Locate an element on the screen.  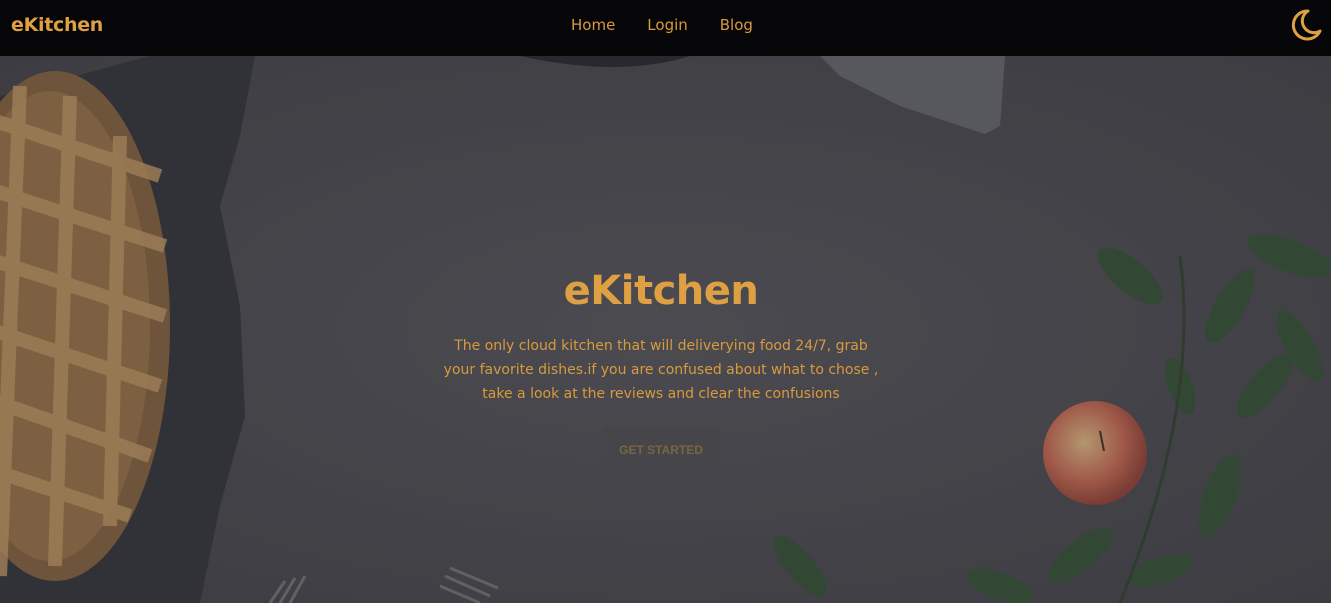
navbar: eKitchen Home Login Blog is located at coordinates (665, 28).